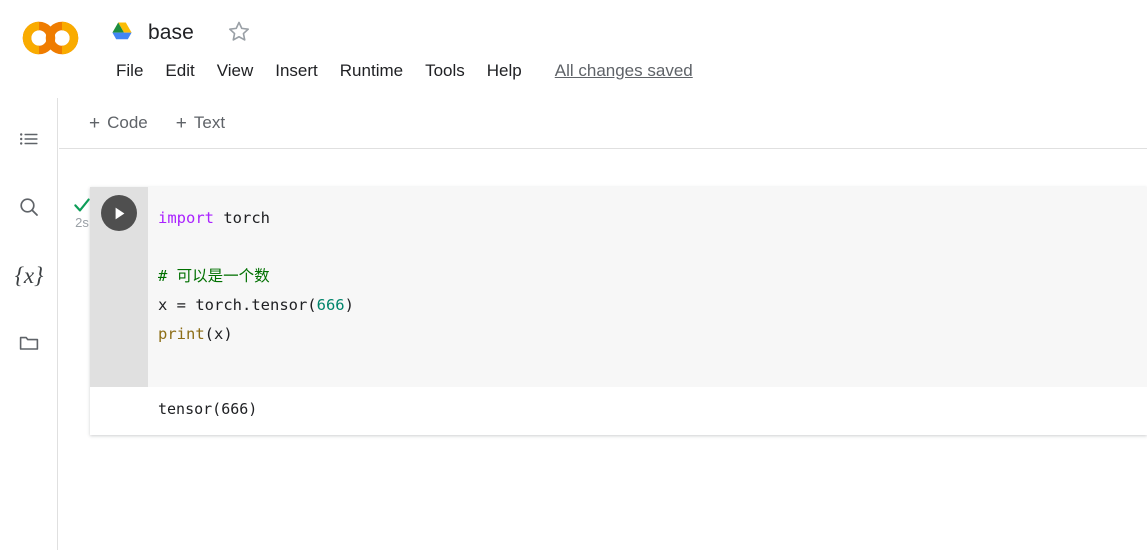  I want to click on run-cell-button, so click(119, 213).